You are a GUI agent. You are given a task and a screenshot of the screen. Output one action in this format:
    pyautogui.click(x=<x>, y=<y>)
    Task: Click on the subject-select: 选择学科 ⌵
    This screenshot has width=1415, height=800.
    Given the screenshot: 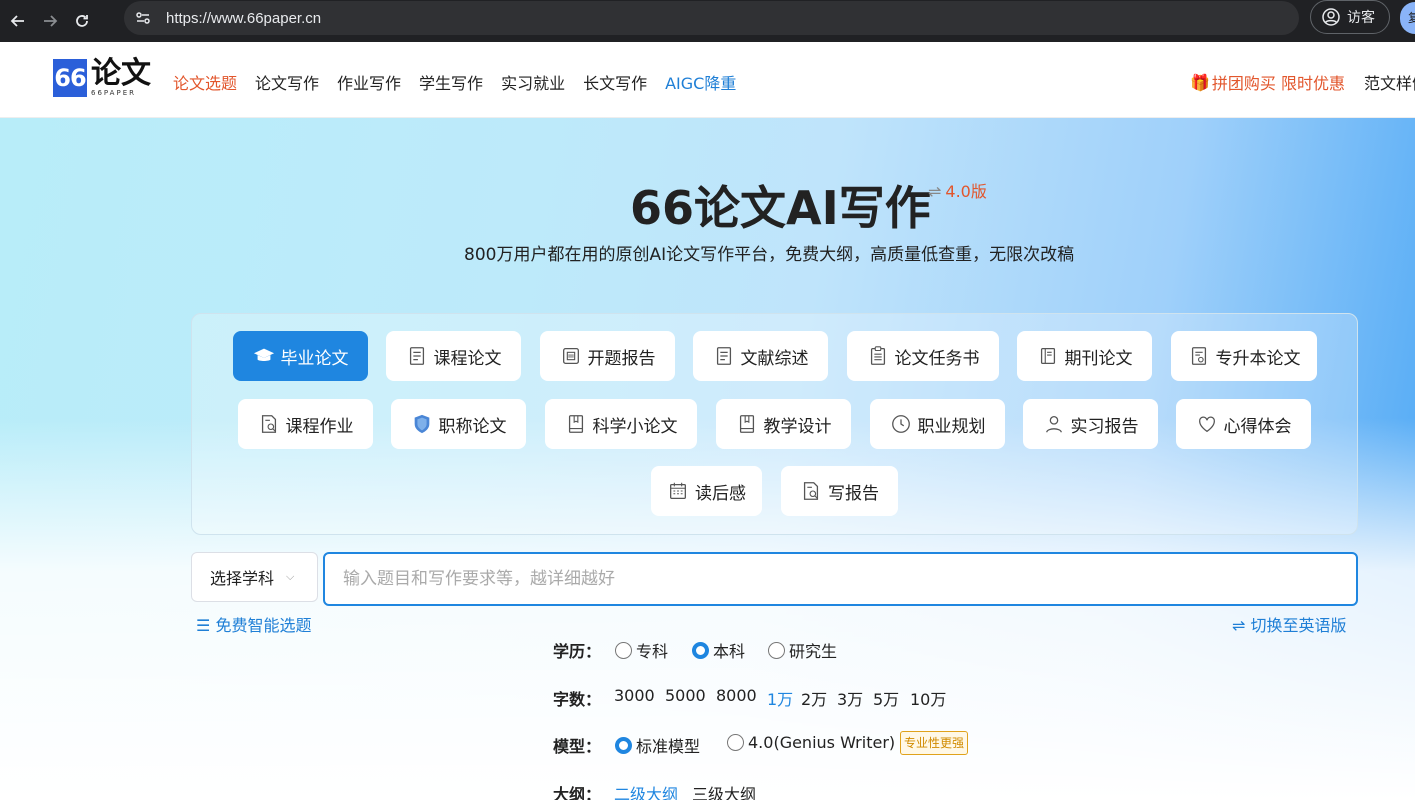 What is the action you would take?
    pyautogui.click(x=254, y=577)
    